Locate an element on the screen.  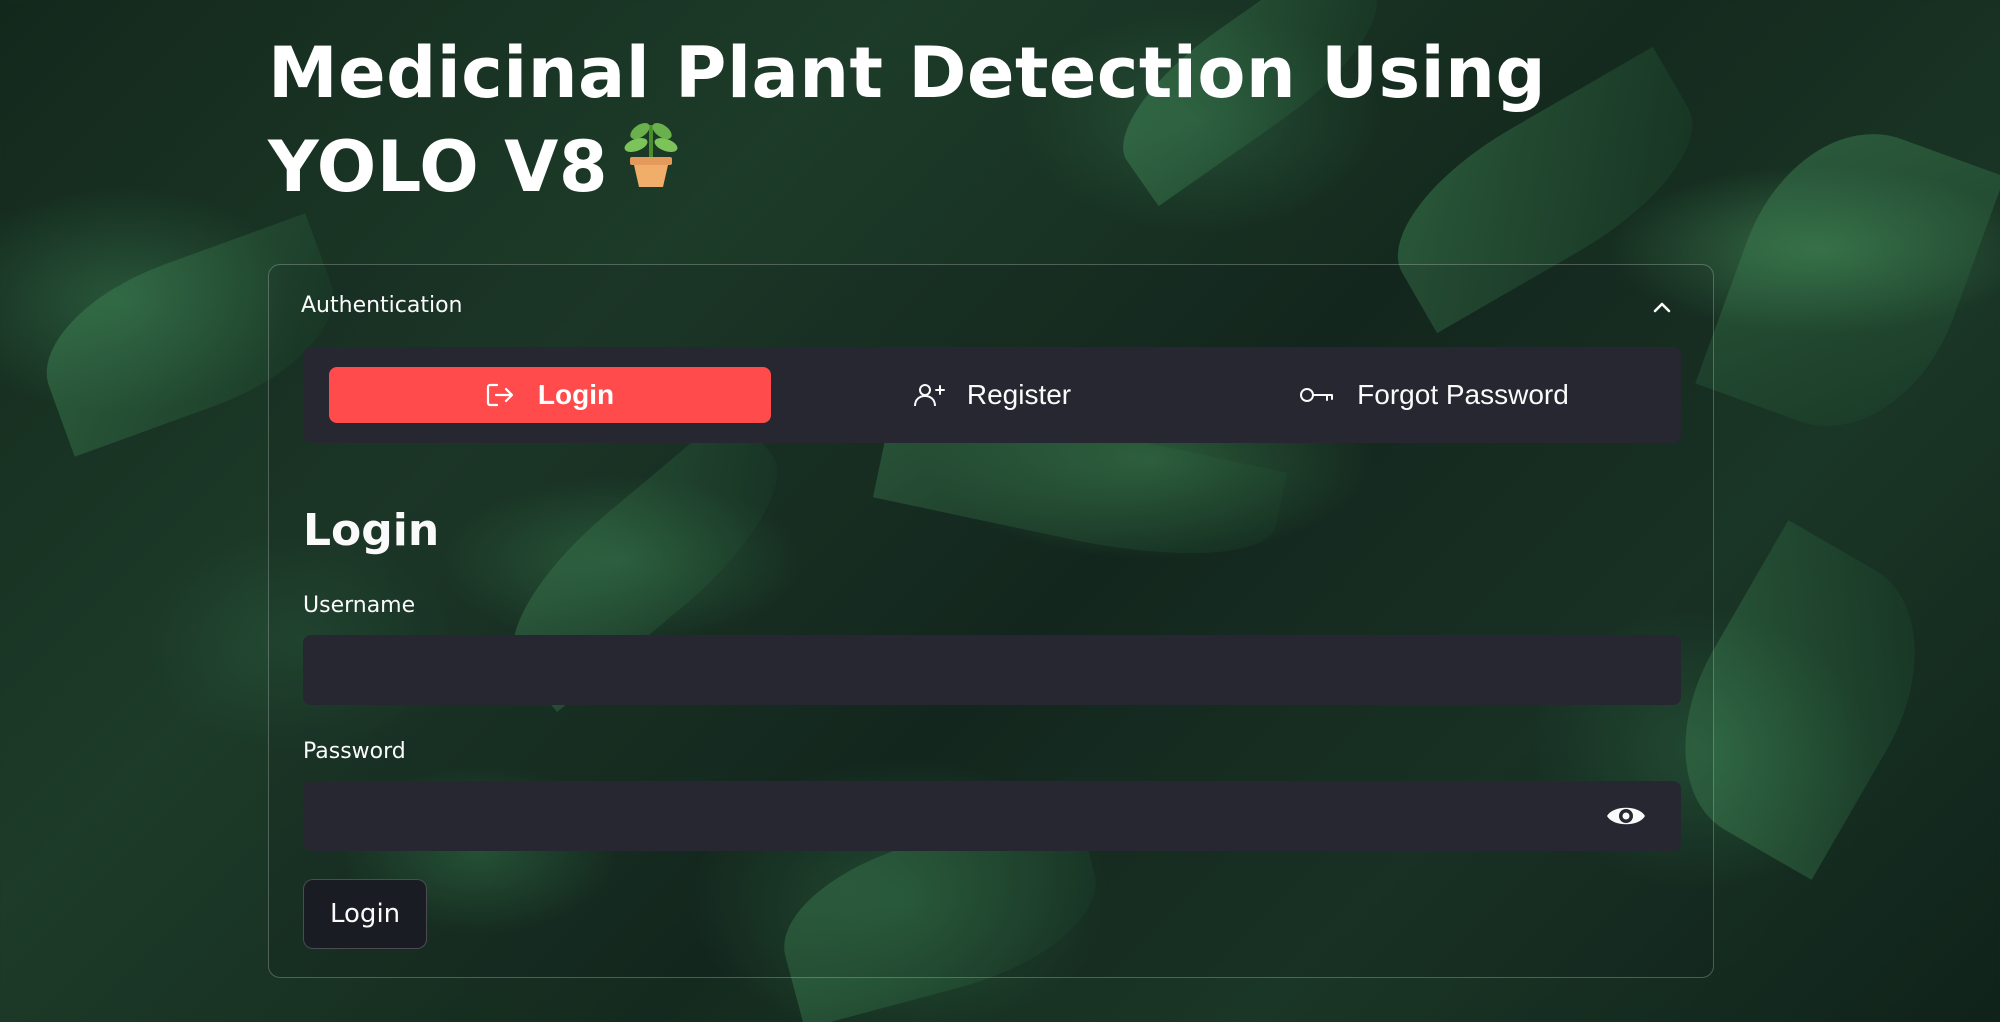
auth-tab-bar: Login Register Forgot Password is located at coordinates (992, 395).